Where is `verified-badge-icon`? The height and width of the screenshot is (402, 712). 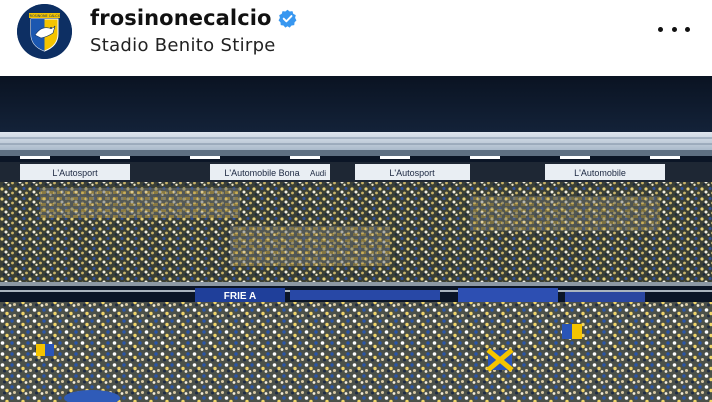 verified-badge-icon is located at coordinates (287, 18).